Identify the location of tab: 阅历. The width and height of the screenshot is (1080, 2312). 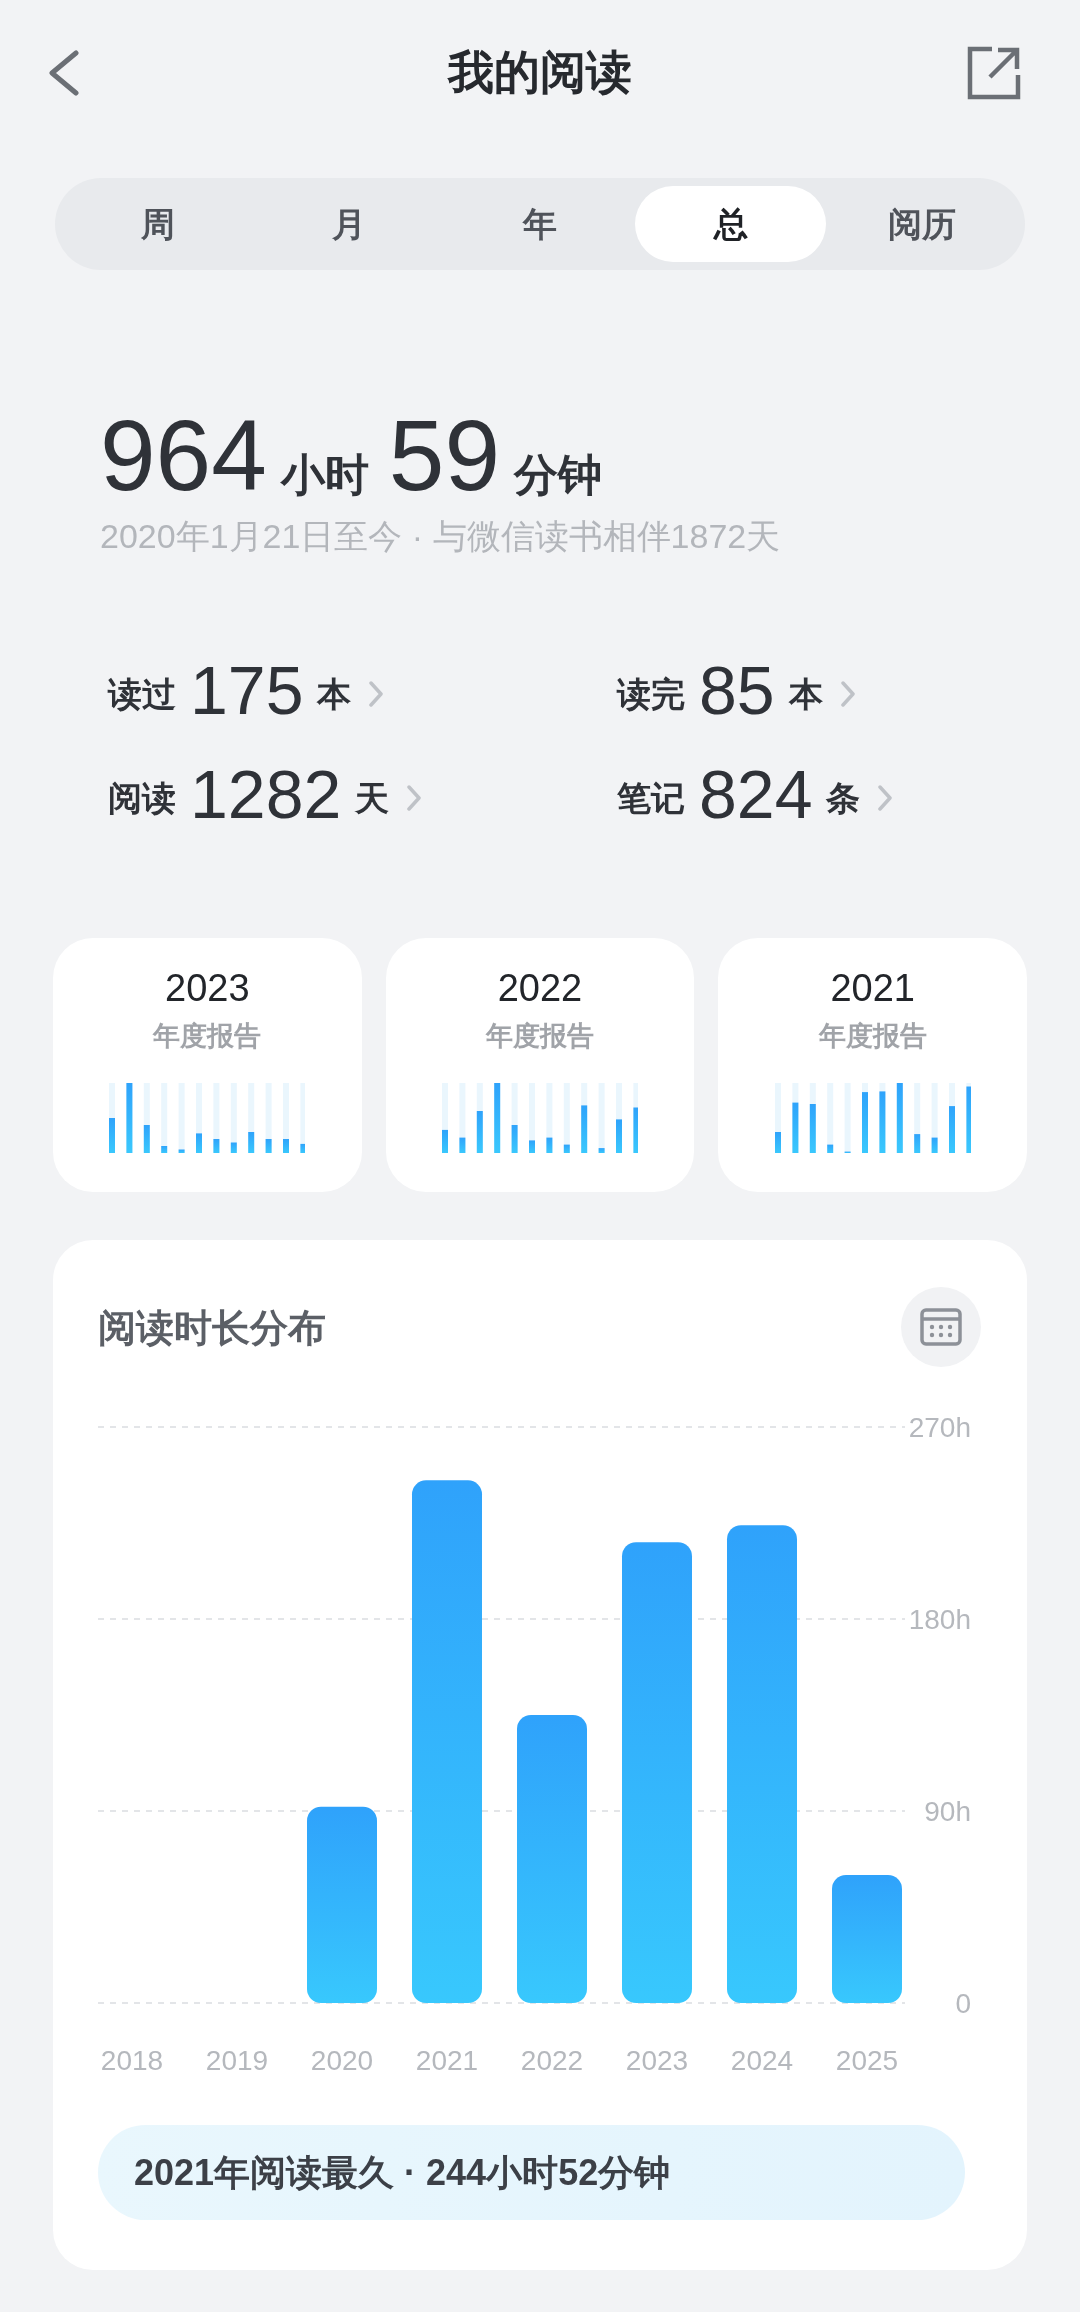
(921, 224).